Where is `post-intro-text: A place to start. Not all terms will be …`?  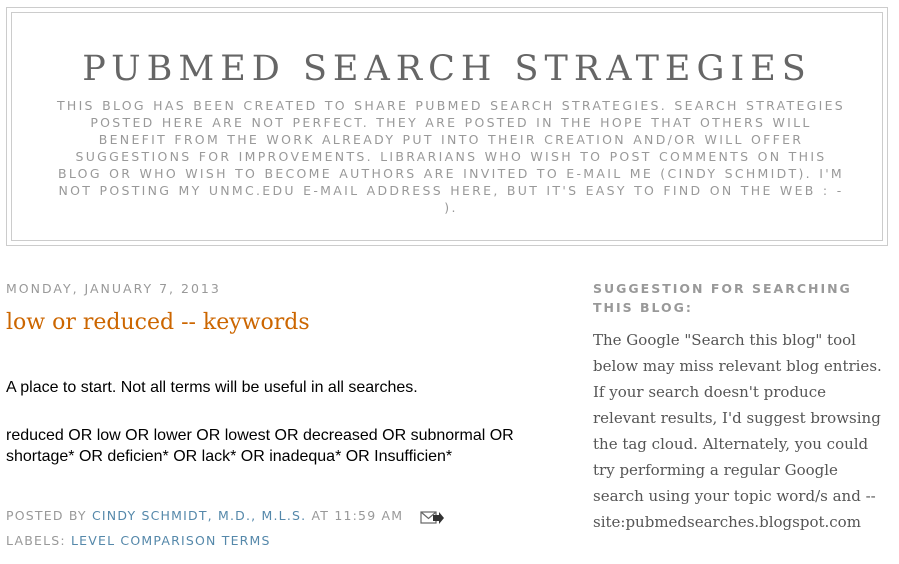 post-intro-text: A place to start. Not all terms will be … is located at coordinates (212, 387).